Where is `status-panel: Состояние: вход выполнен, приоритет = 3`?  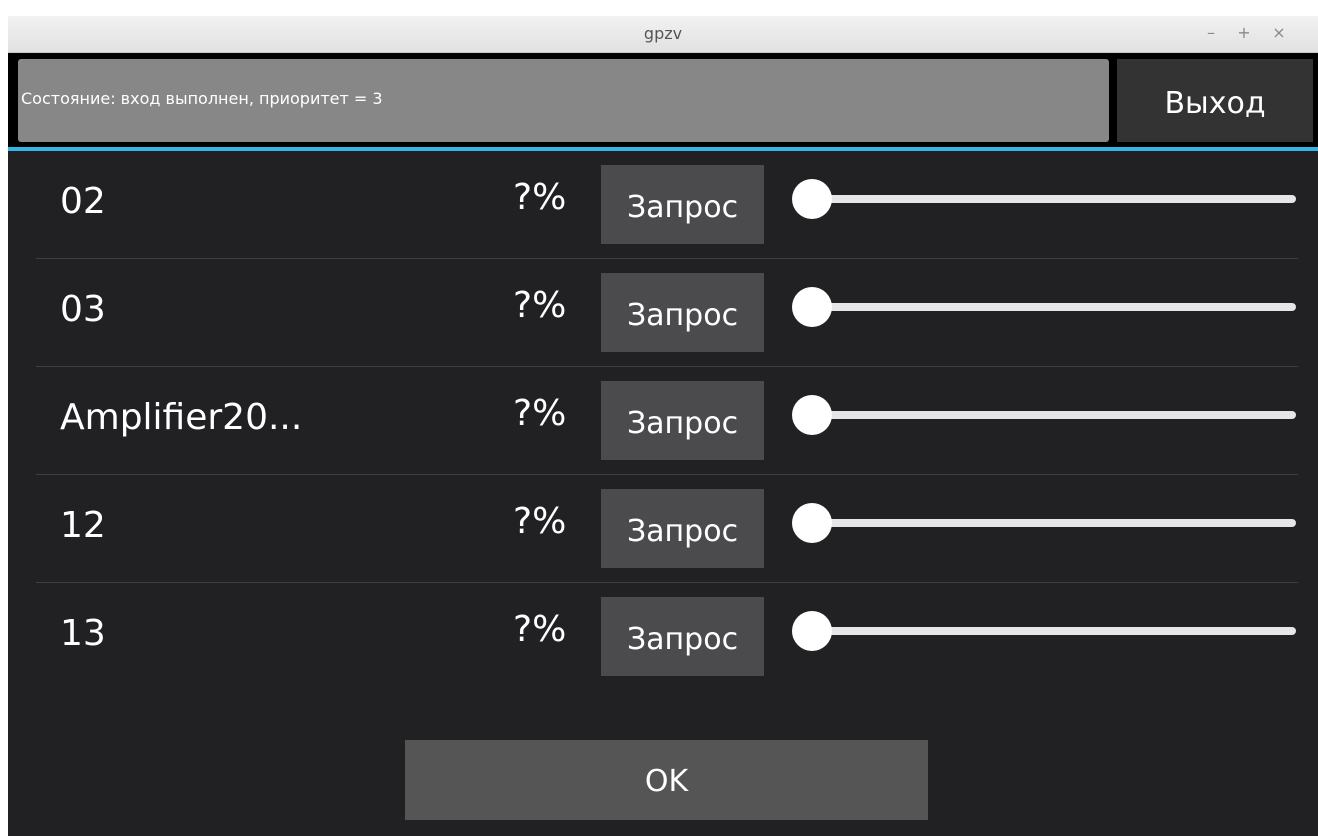 status-panel: Состояние: вход выполнен, приоритет = 3 is located at coordinates (563, 100).